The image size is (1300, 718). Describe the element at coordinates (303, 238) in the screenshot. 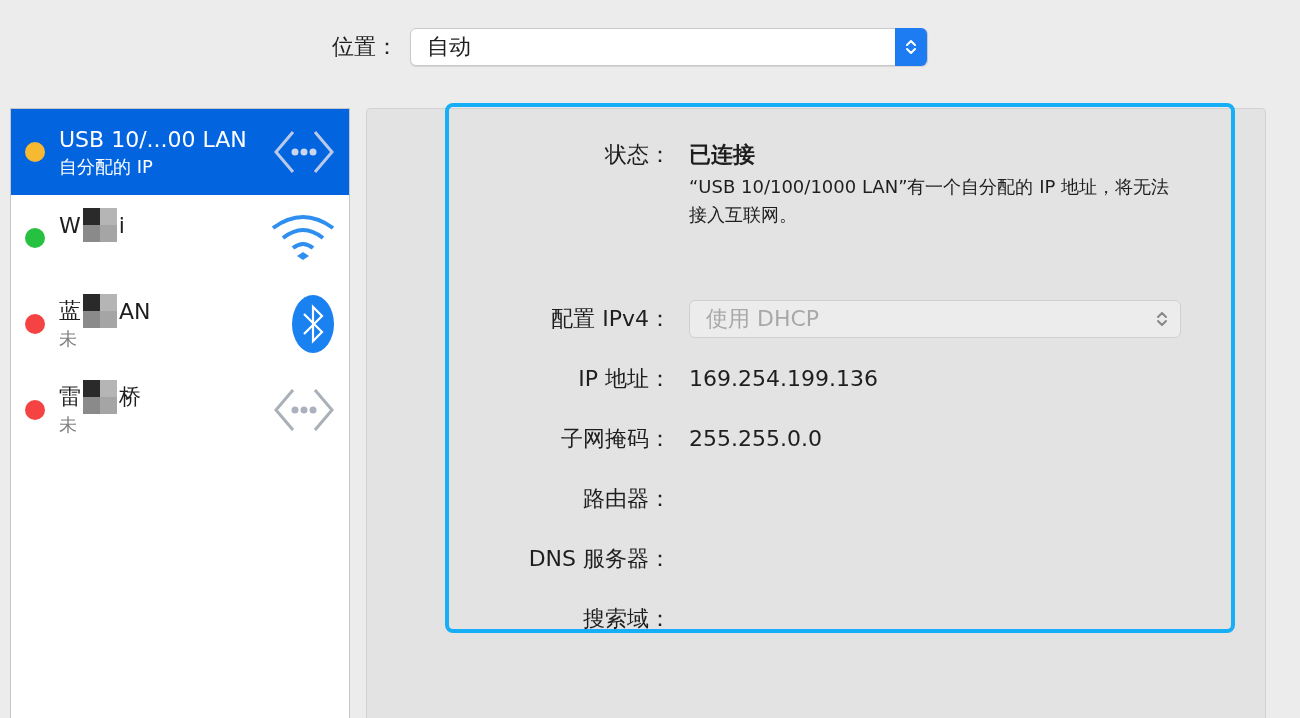

I see `wifi-icon` at that location.